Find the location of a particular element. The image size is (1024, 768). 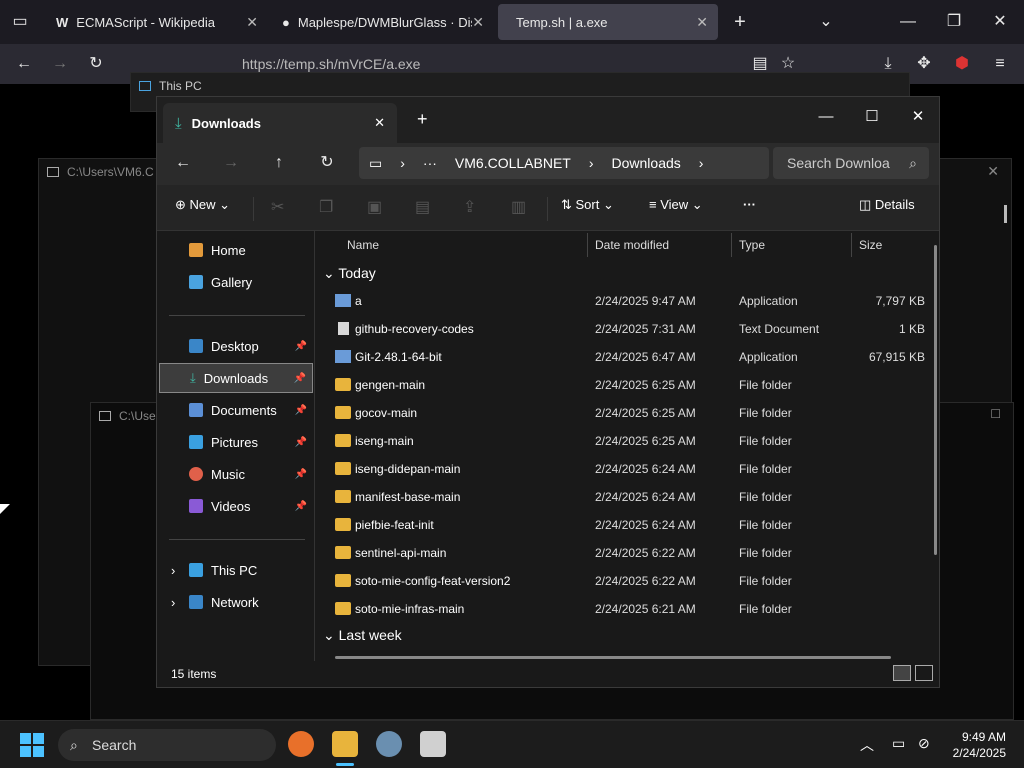

group-header-last-week: ⌄ Last week is located at coordinates (362, 635).